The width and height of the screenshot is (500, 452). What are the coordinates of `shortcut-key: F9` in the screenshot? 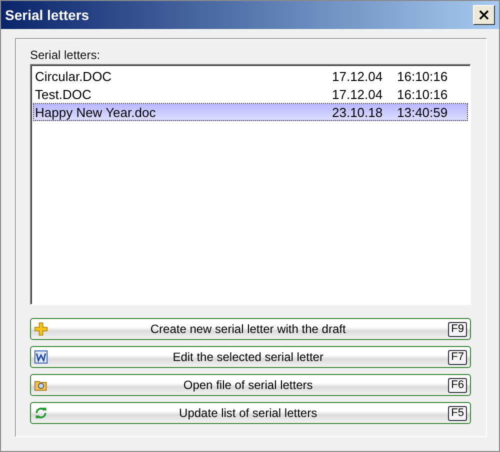 It's located at (457, 329).